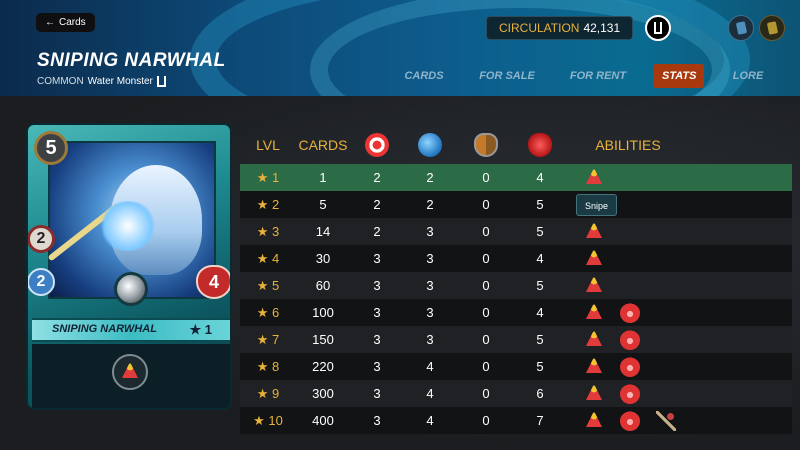  I want to click on arrow-left-icon: ←, so click(50, 22).